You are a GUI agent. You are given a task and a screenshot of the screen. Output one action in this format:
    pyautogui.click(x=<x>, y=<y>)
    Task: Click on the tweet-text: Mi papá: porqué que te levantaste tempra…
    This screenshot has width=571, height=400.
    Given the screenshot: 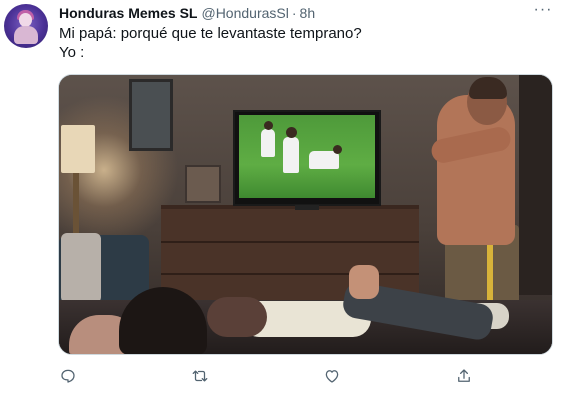 What is the action you would take?
    pyautogui.click(x=210, y=43)
    